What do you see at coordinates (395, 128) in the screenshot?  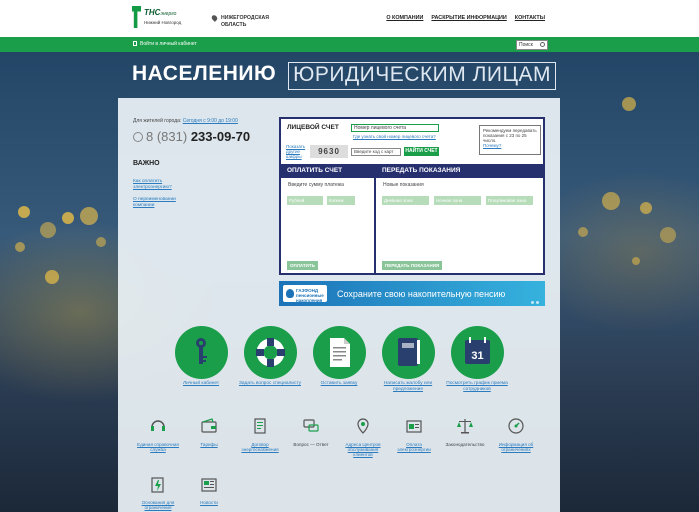 I see `account-number-input: Номер лицевого счета` at bounding box center [395, 128].